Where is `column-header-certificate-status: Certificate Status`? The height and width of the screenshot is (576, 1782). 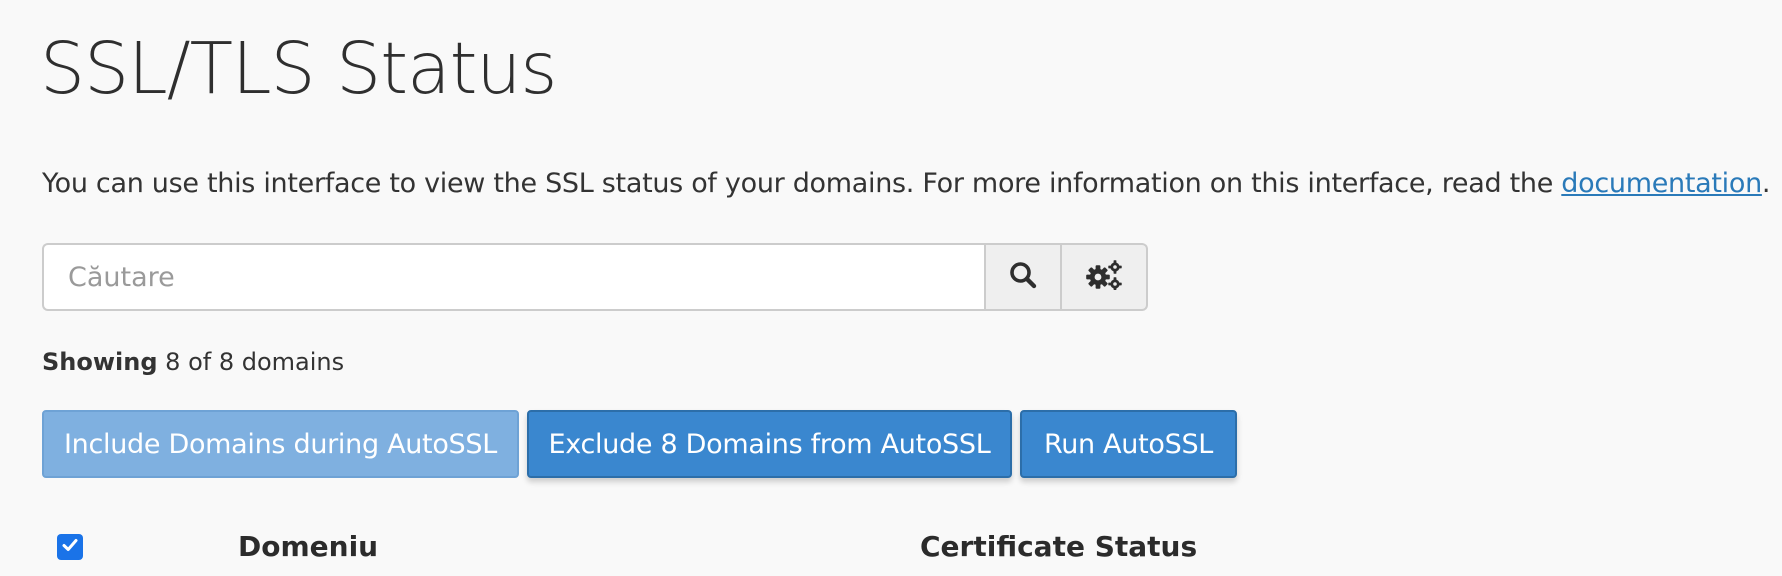
column-header-certificate-status: Certificate Status is located at coordinates (1058, 547).